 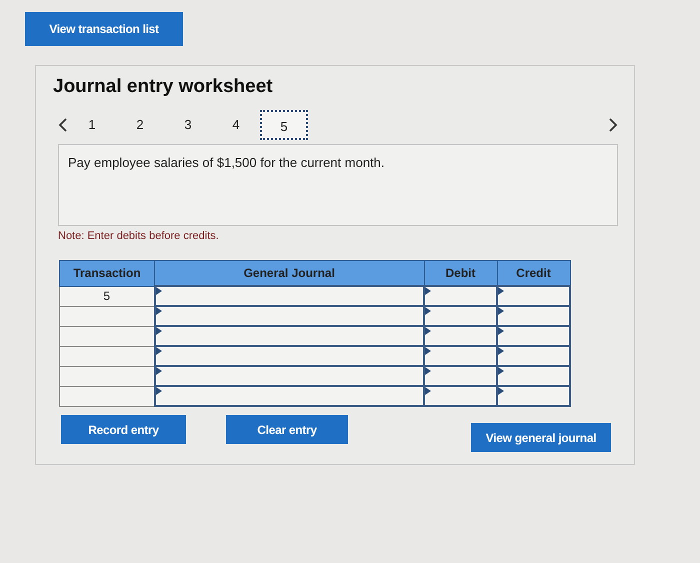 What do you see at coordinates (107, 273) in the screenshot?
I see `column-header: Transaction` at bounding box center [107, 273].